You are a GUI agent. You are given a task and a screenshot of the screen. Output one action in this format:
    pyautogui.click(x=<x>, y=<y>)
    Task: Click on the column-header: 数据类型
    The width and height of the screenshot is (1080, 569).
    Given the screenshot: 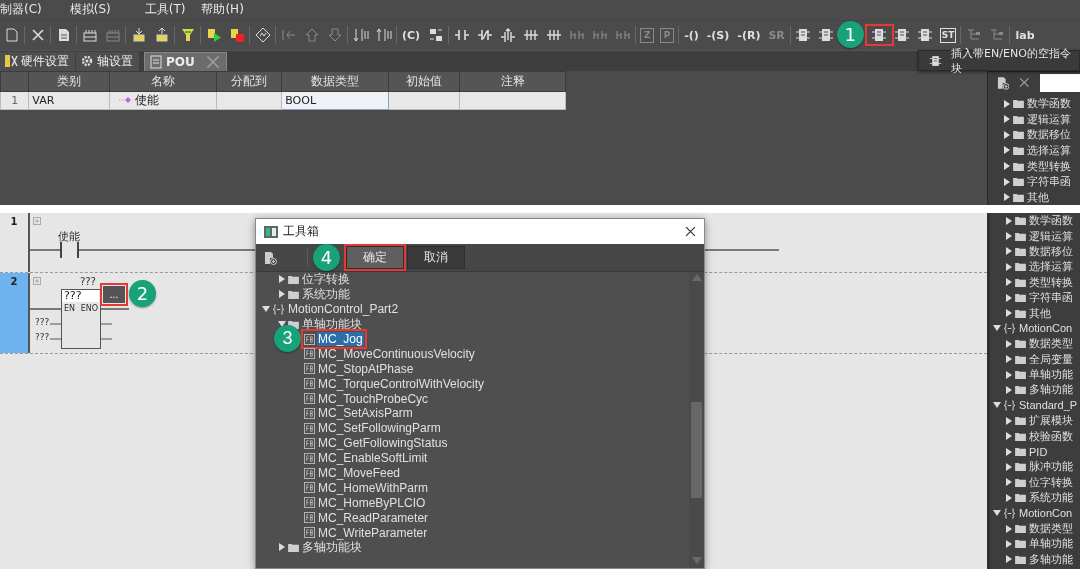 What is the action you would take?
    pyautogui.click(x=335, y=81)
    